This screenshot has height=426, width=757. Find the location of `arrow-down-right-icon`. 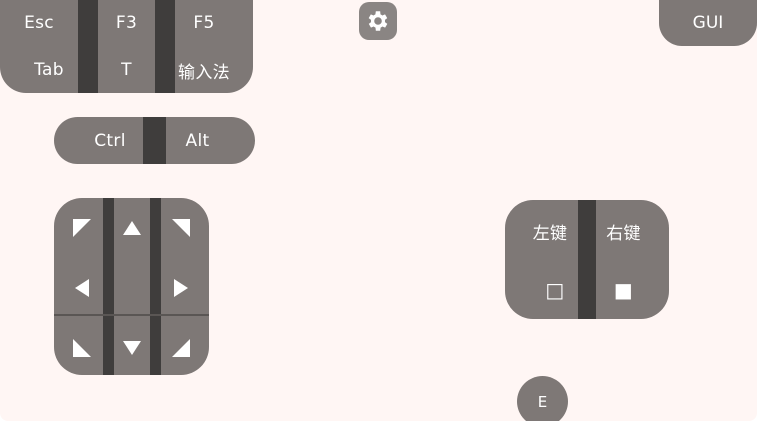

arrow-down-right-icon is located at coordinates (181, 348).